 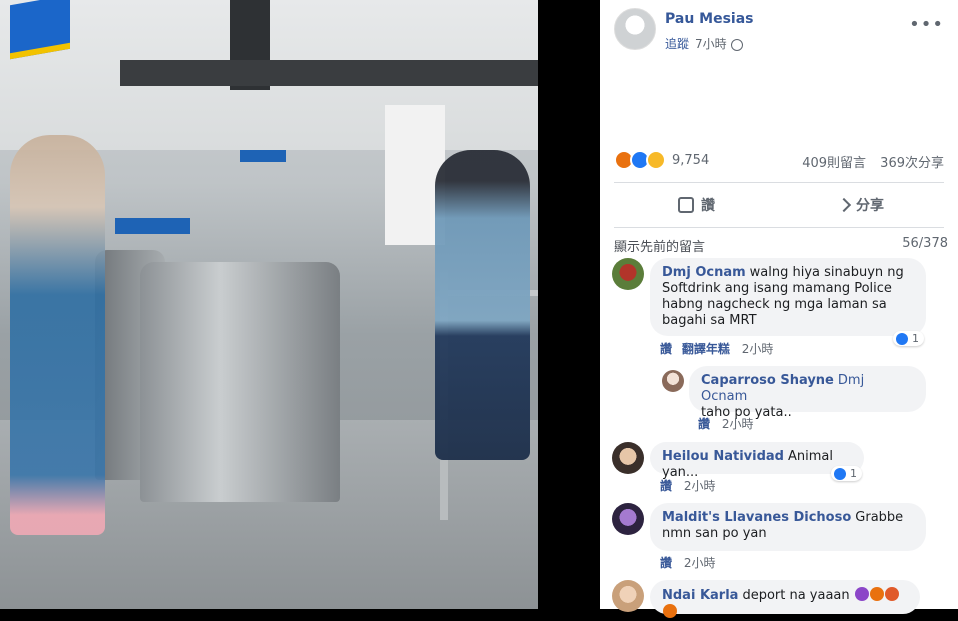 I want to click on commenter-name: Ndai Karla, so click(x=700, y=595).